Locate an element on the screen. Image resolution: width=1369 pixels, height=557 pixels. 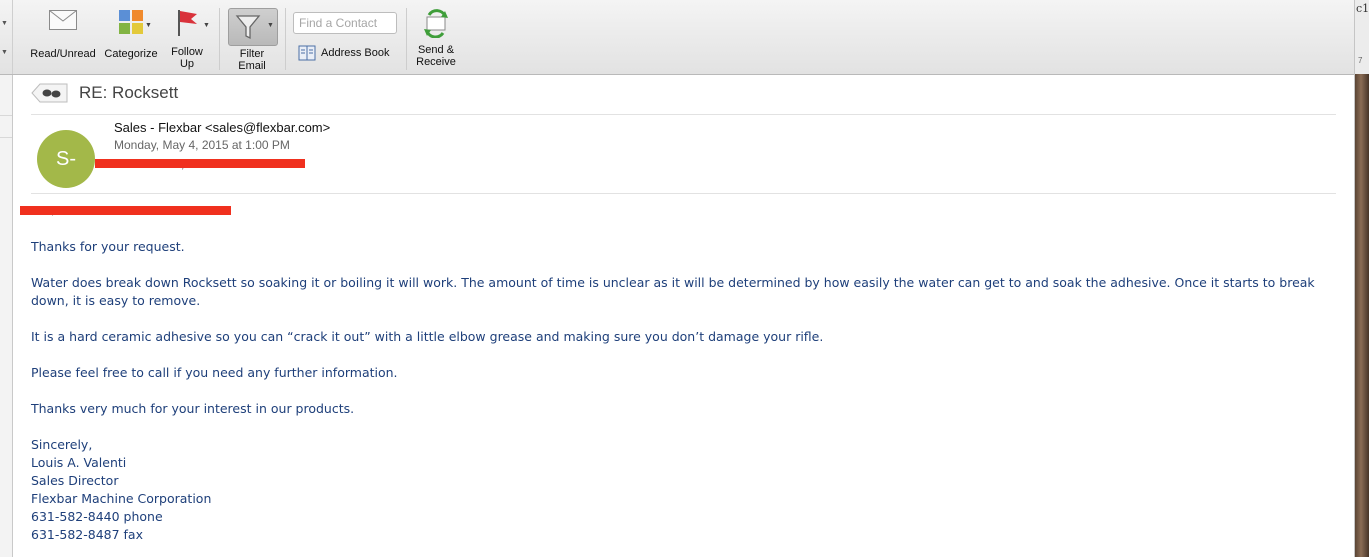
categories-icon is located at coordinates (131, 22).